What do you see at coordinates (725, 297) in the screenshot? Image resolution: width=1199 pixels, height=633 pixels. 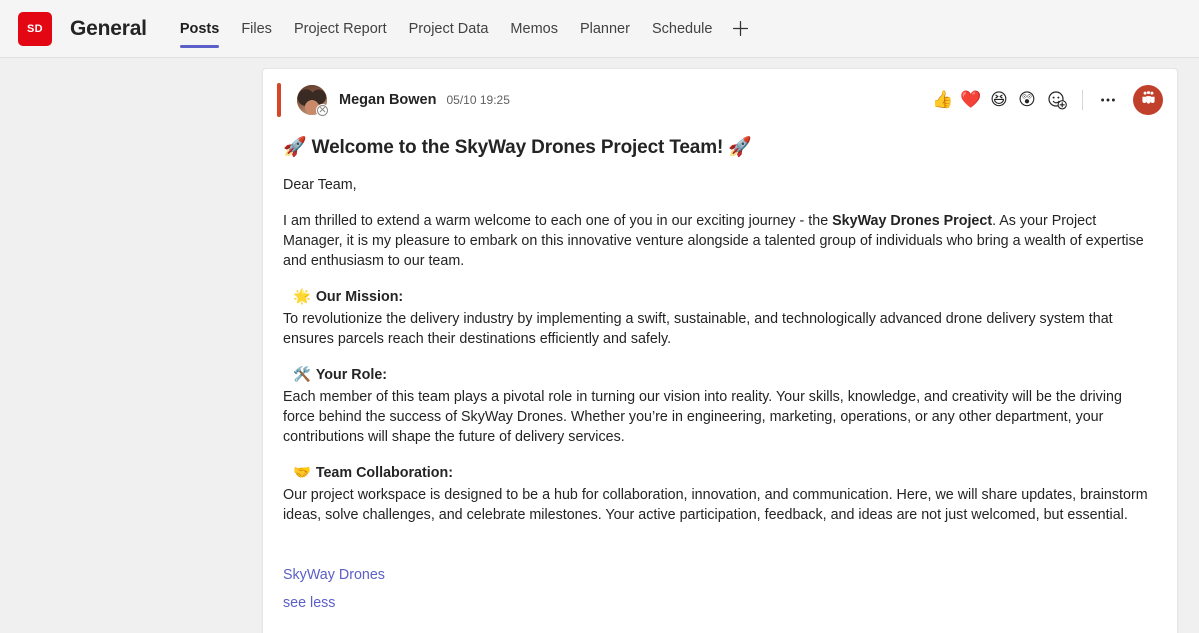 I see `section-heading-mission: 🌟 Our Mission:` at bounding box center [725, 297].